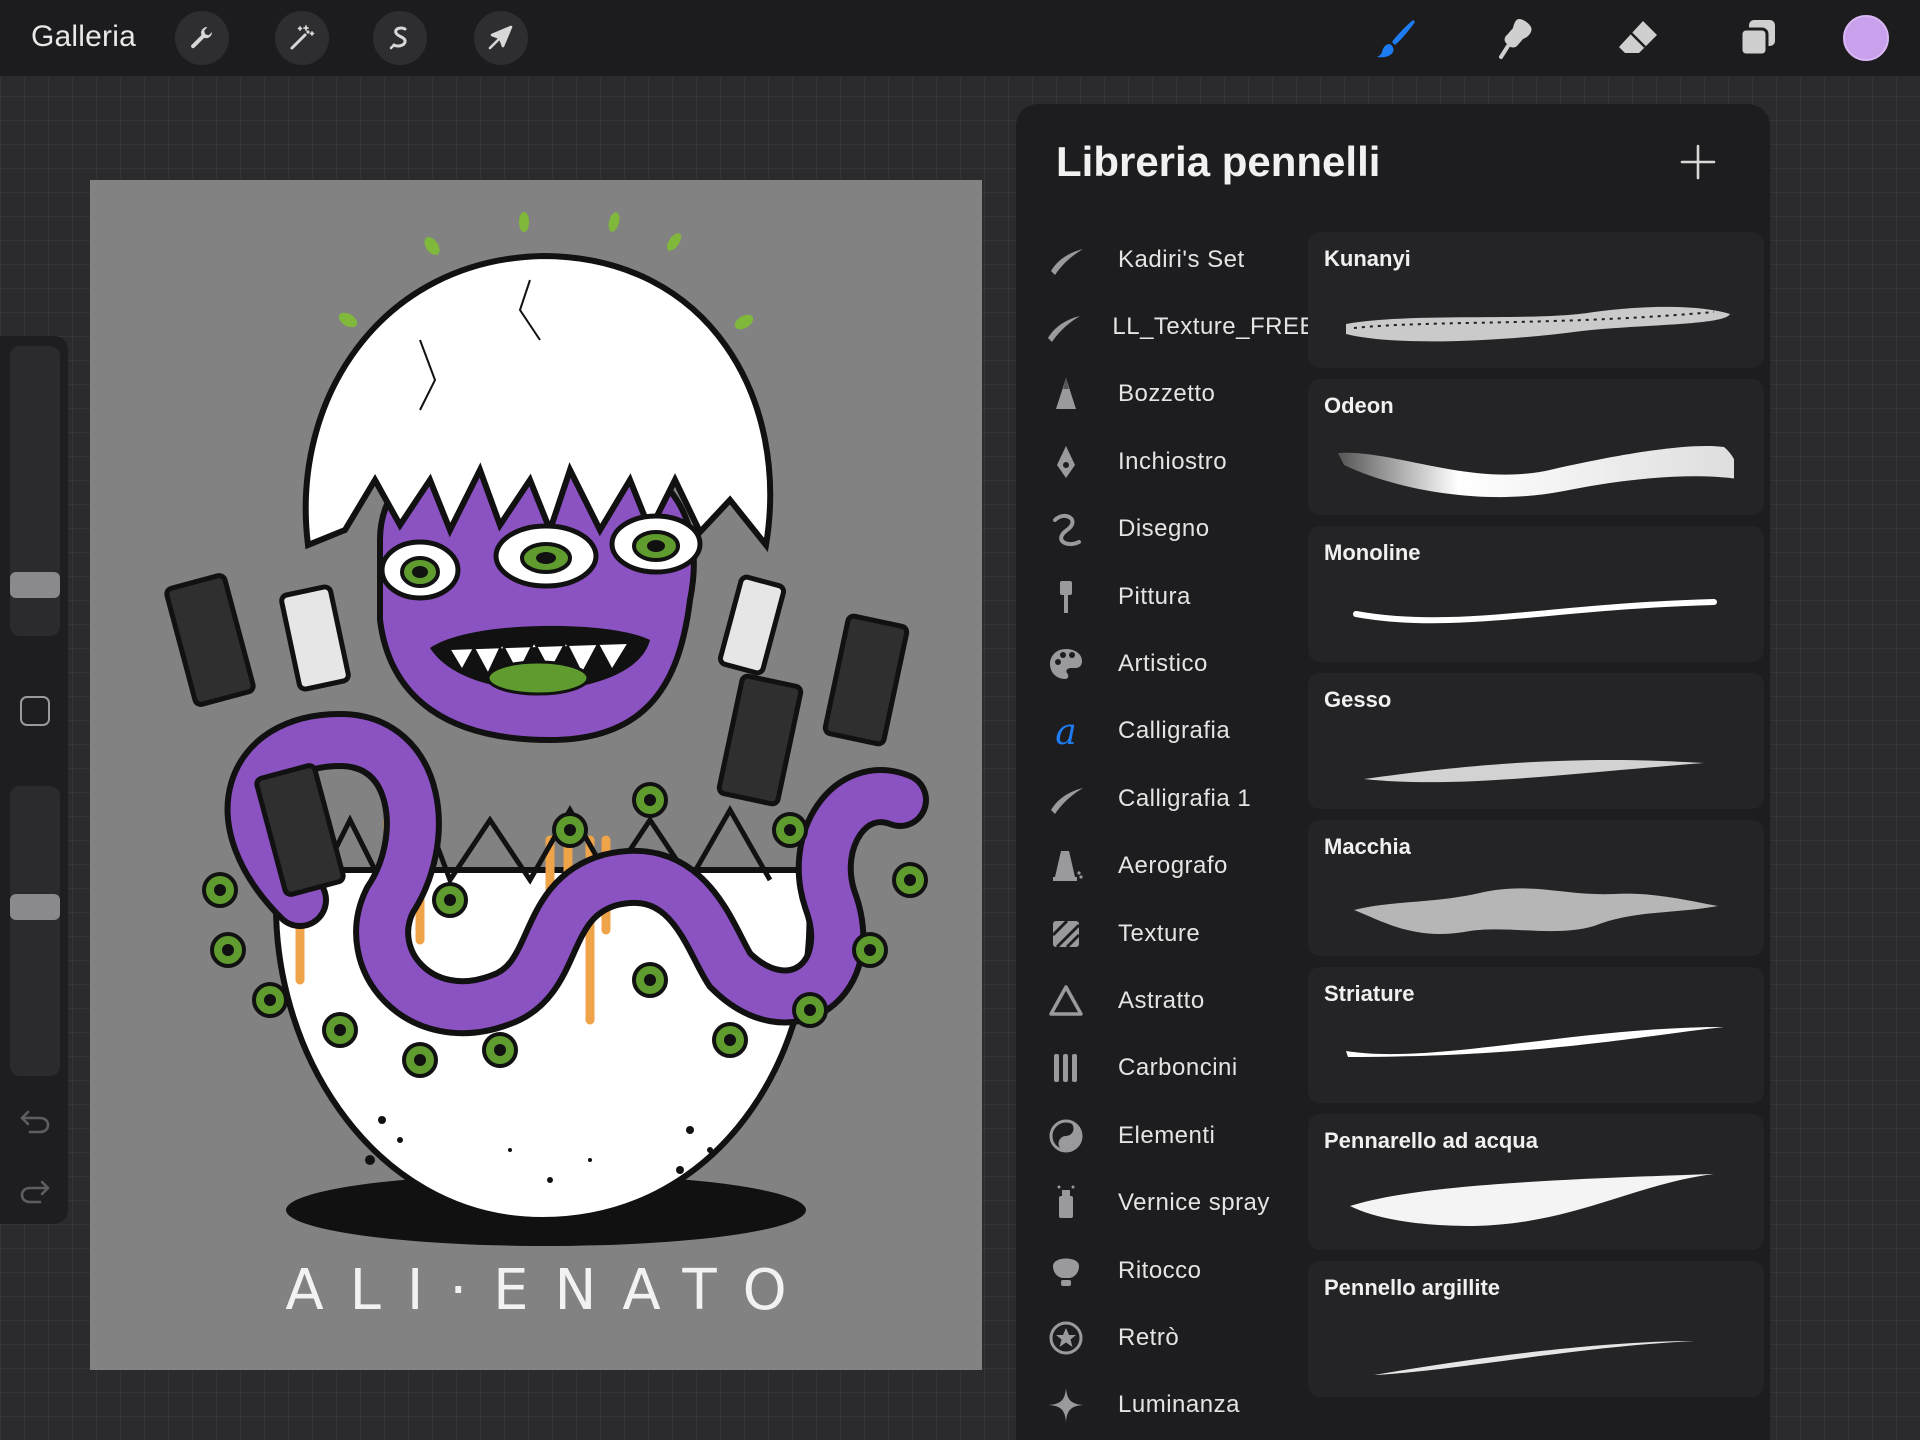 This screenshot has width=1920, height=1440. Describe the element at coordinates (35, 907) in the screenshot. I see `brush-opacity-thumb` at that location.